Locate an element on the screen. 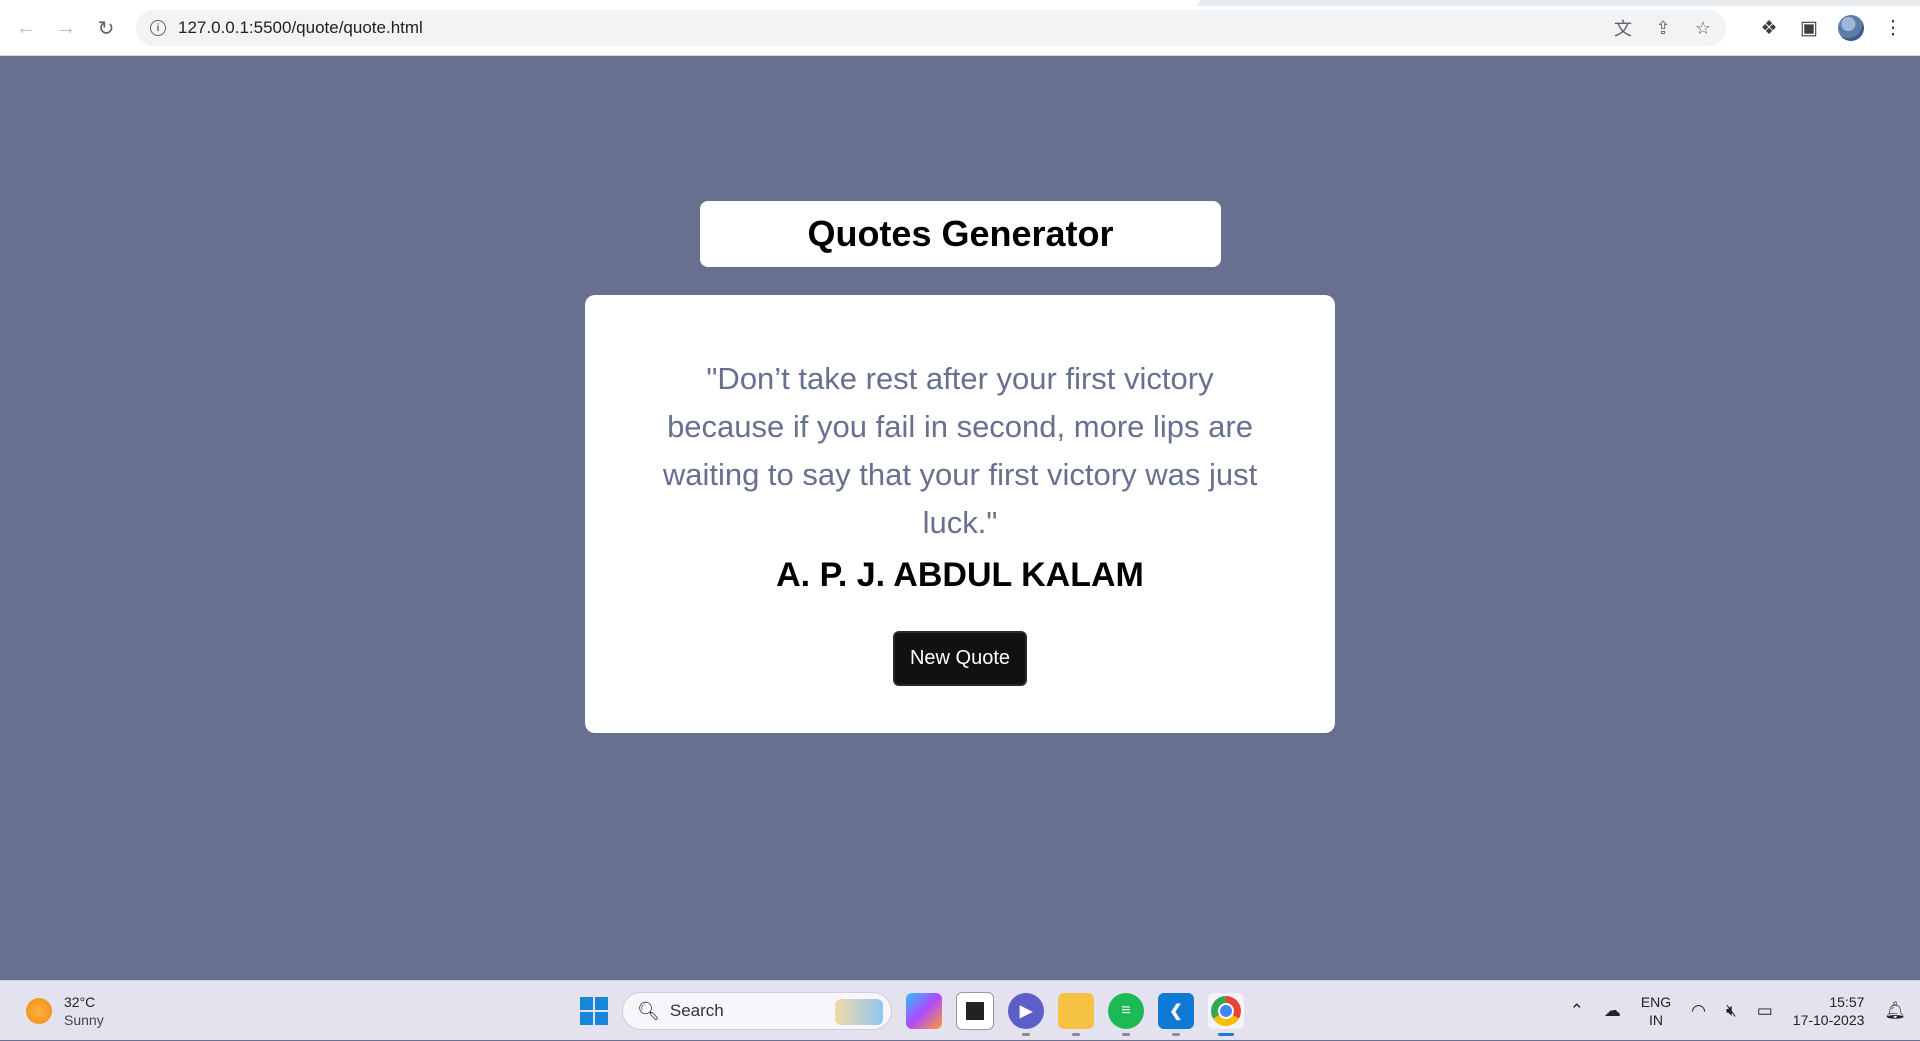  extensions-icon: ❖ is located at coordinates (1769, 28).